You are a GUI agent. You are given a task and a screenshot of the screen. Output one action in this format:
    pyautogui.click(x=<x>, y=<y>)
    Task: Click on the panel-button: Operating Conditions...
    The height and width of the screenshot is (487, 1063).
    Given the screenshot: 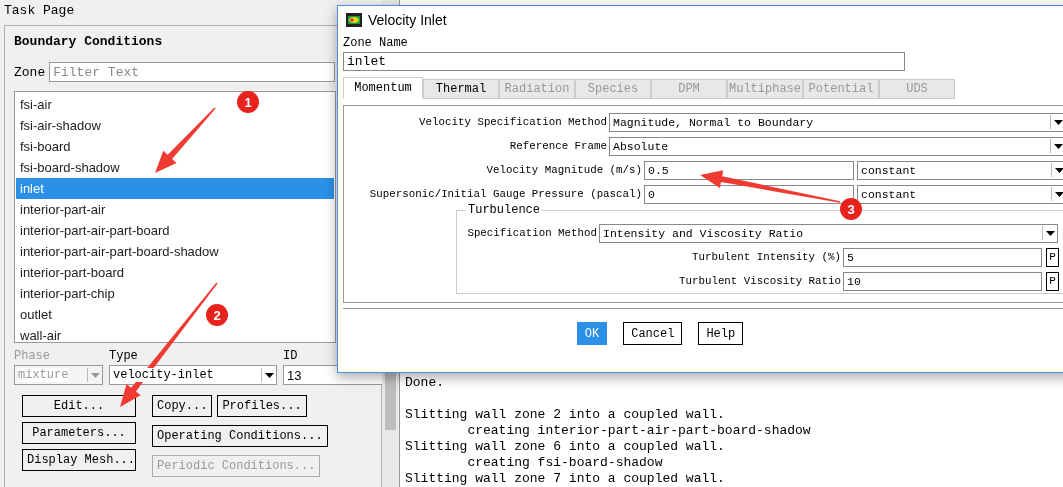 What is the action you would take?
    pyautogui.click(x=240, y=436)
    